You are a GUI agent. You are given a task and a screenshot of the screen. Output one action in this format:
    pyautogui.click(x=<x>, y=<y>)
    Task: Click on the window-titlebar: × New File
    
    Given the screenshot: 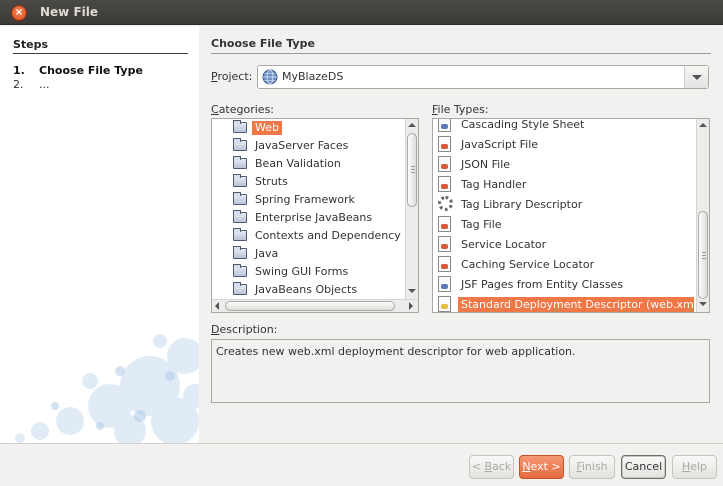 What is the action you would take?
    pyautogui.click(x=361, y=12)
    